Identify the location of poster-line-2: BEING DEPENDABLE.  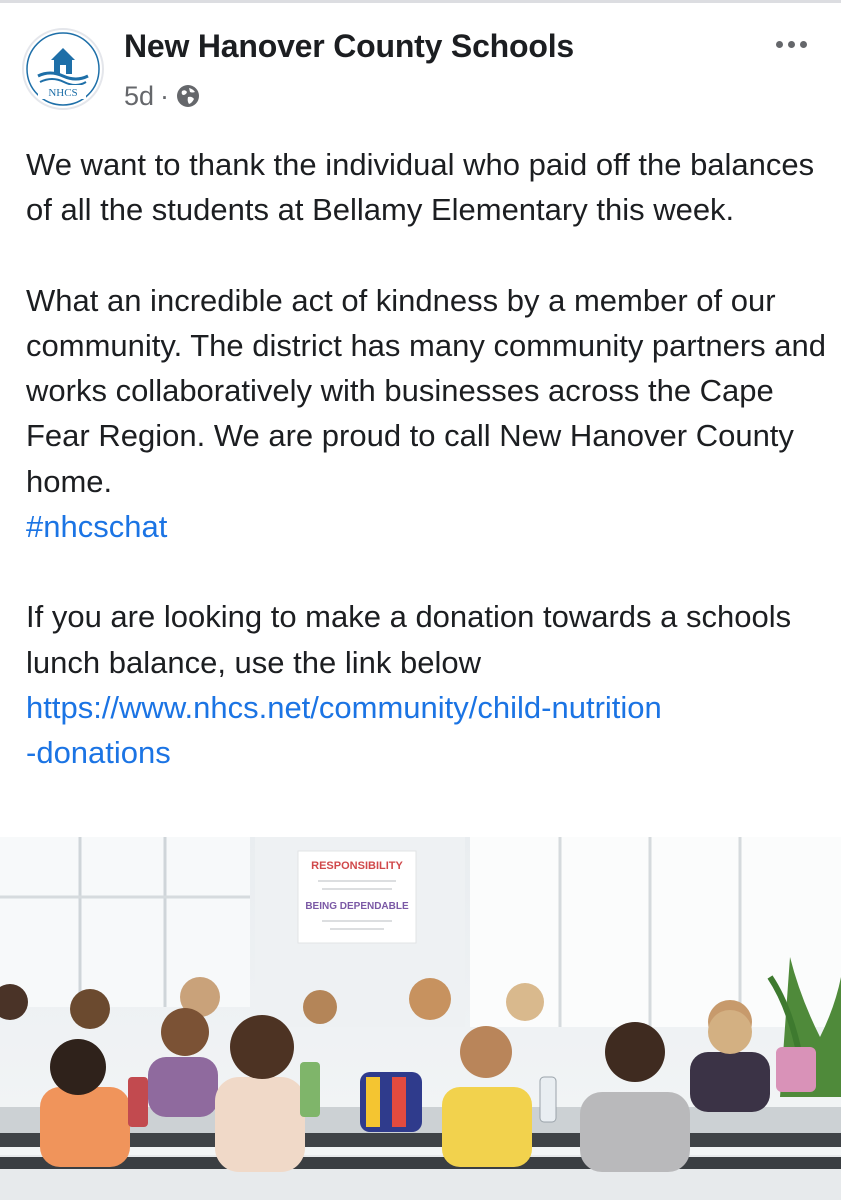
(357, 906).